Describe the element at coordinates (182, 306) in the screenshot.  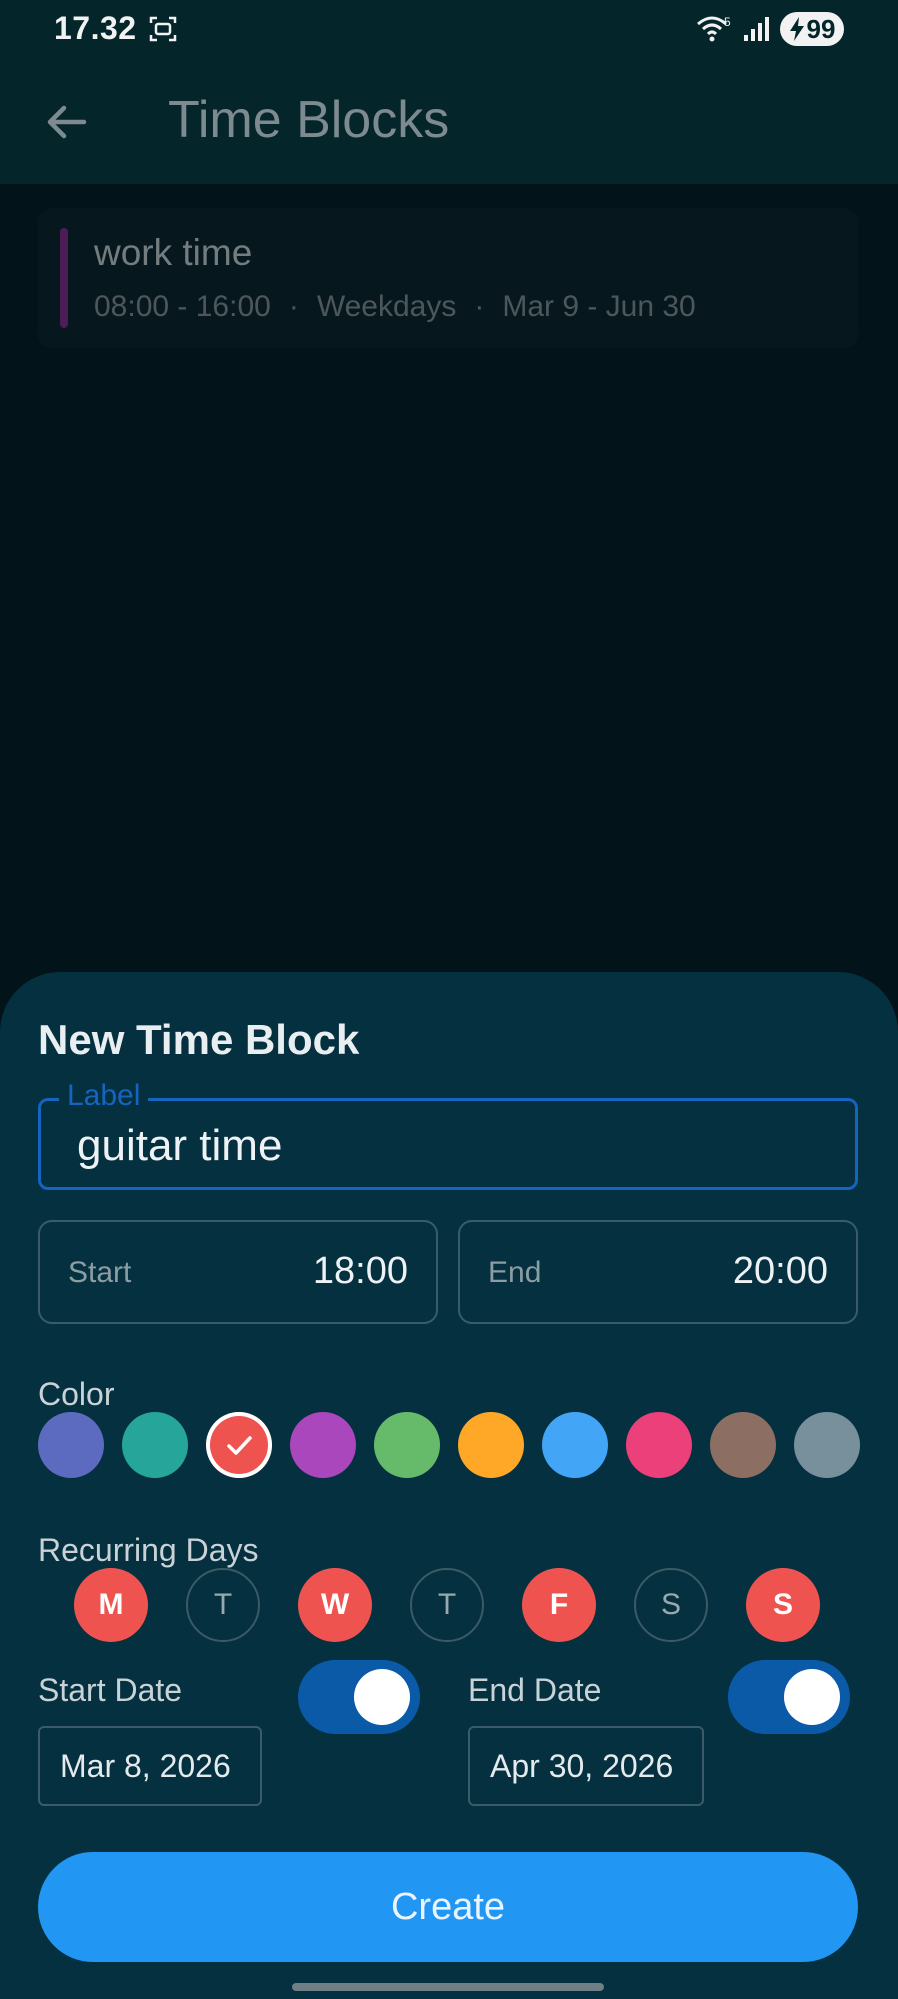
I see `time-block-time-range: 08:00 - 16:00` at that location.